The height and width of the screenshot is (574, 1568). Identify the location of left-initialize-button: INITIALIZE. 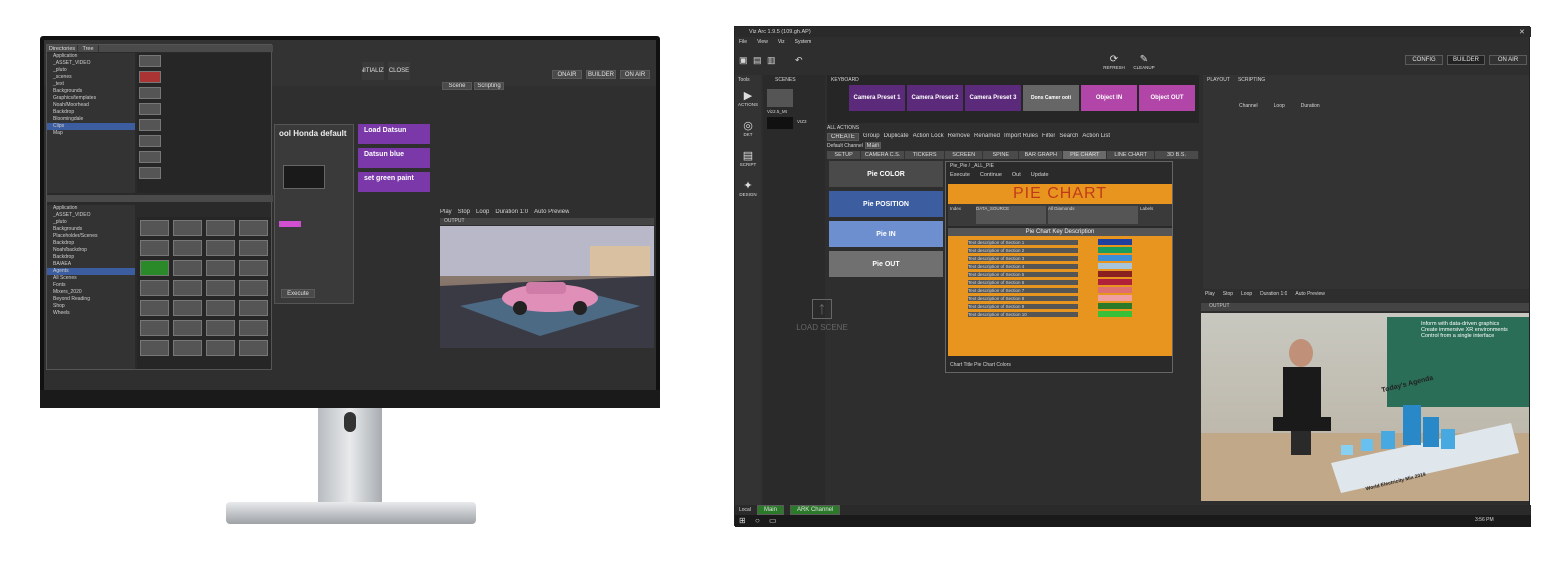
(373, 71).